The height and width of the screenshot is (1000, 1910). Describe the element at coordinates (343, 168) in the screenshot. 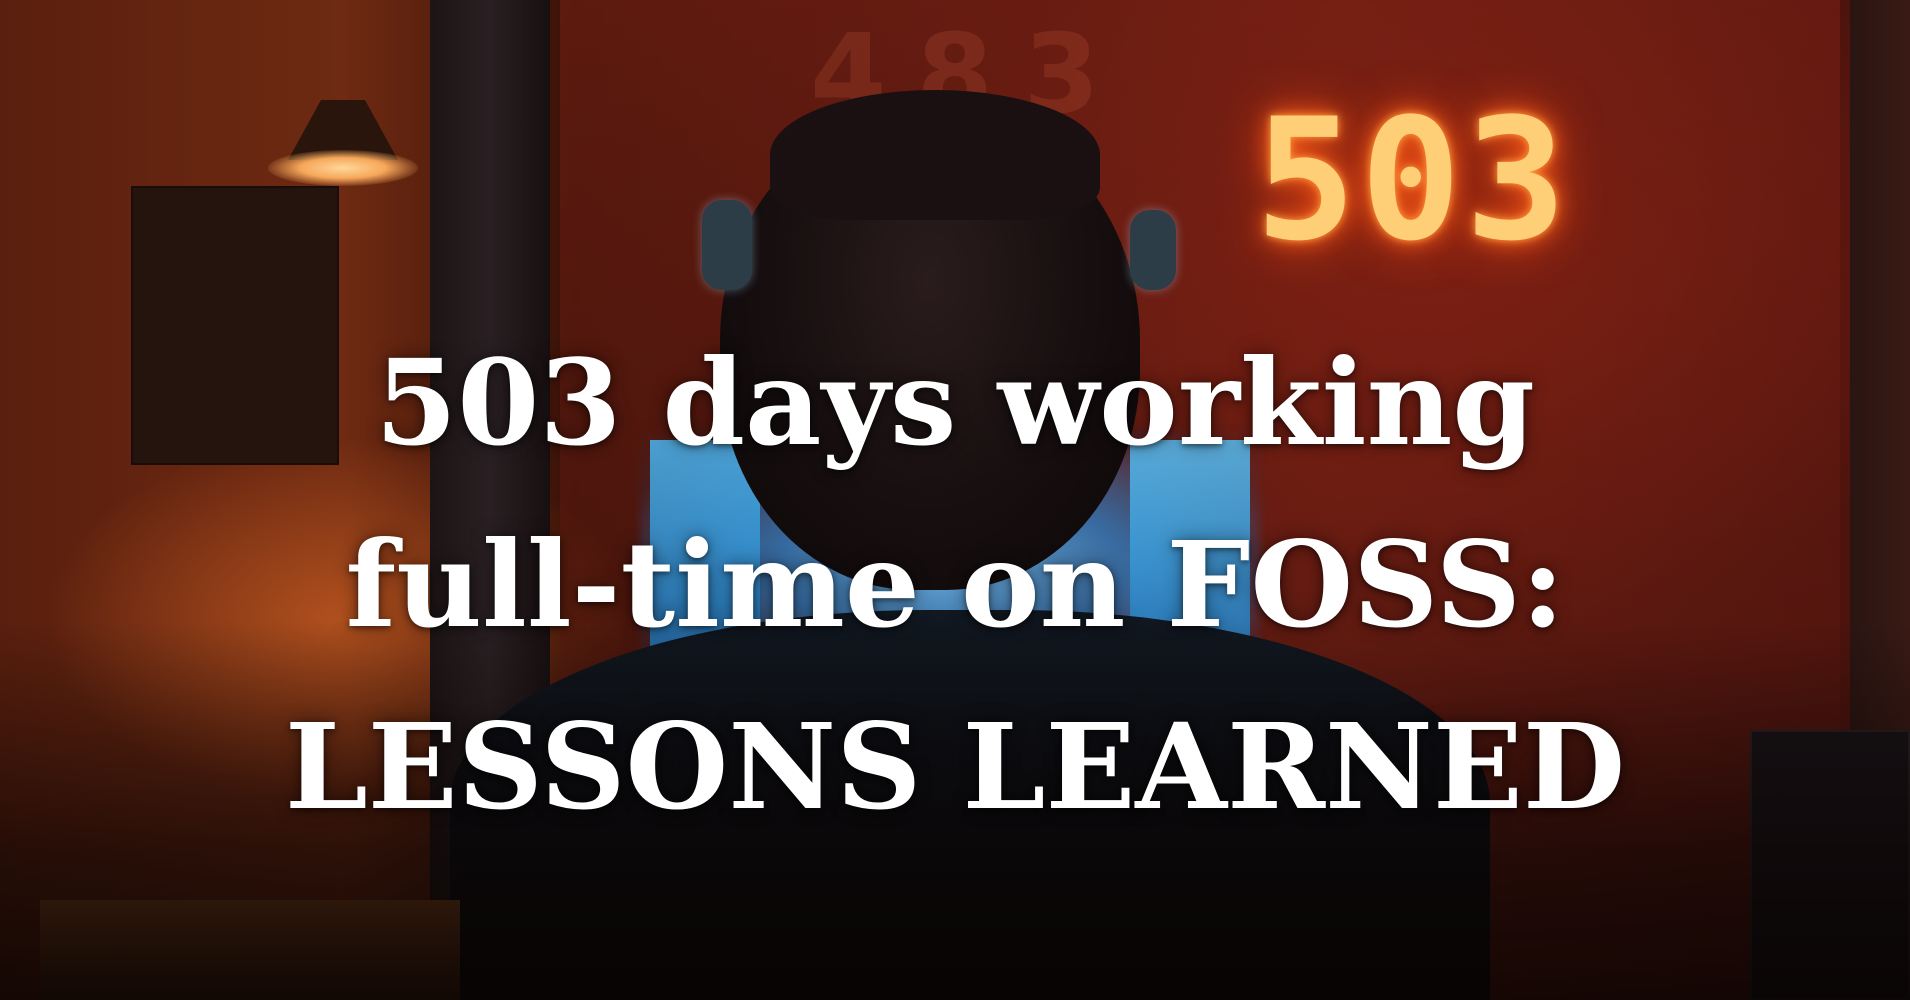

I see `lamp-glow` at that location.